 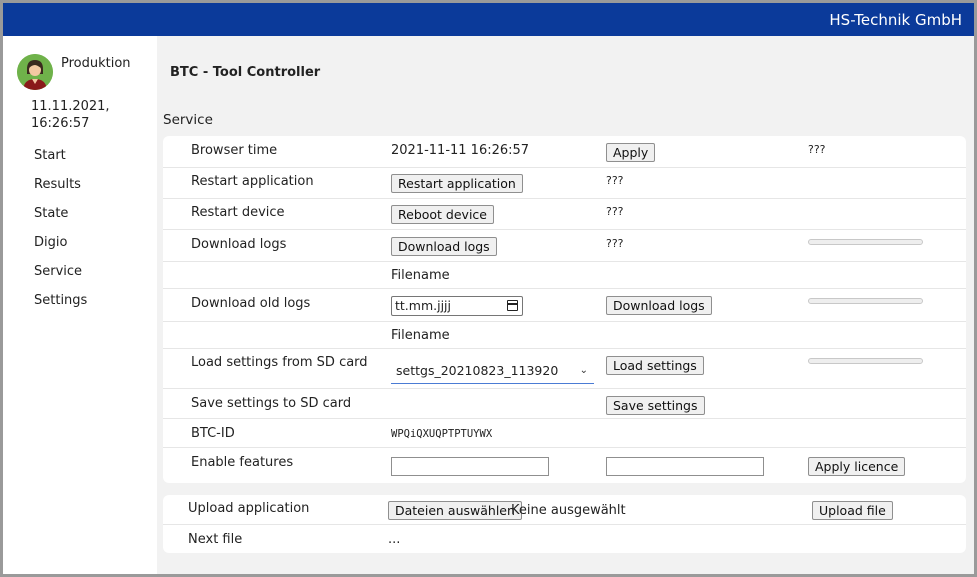 I want to click on avatar, so click(x=35, y=72).